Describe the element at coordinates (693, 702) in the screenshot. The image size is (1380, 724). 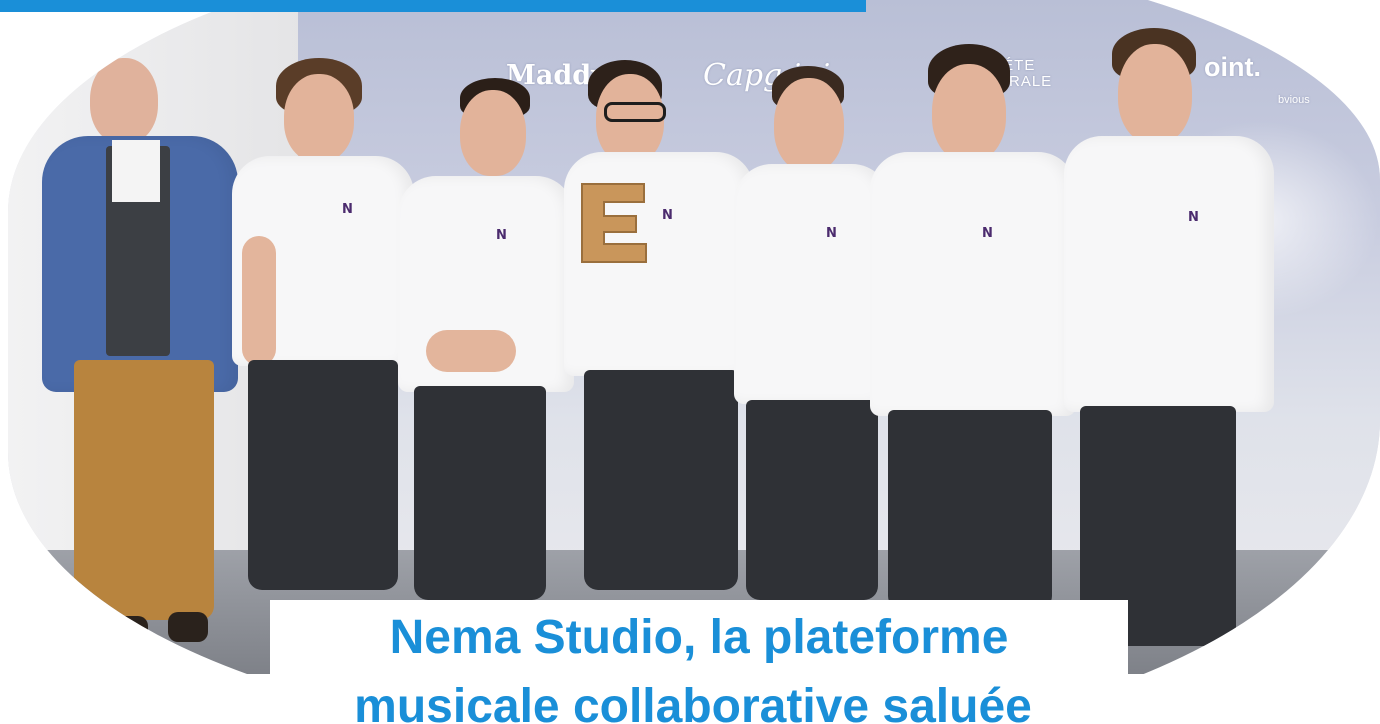
I see `headline-line-2: musicale collaborative saluée` at that location.